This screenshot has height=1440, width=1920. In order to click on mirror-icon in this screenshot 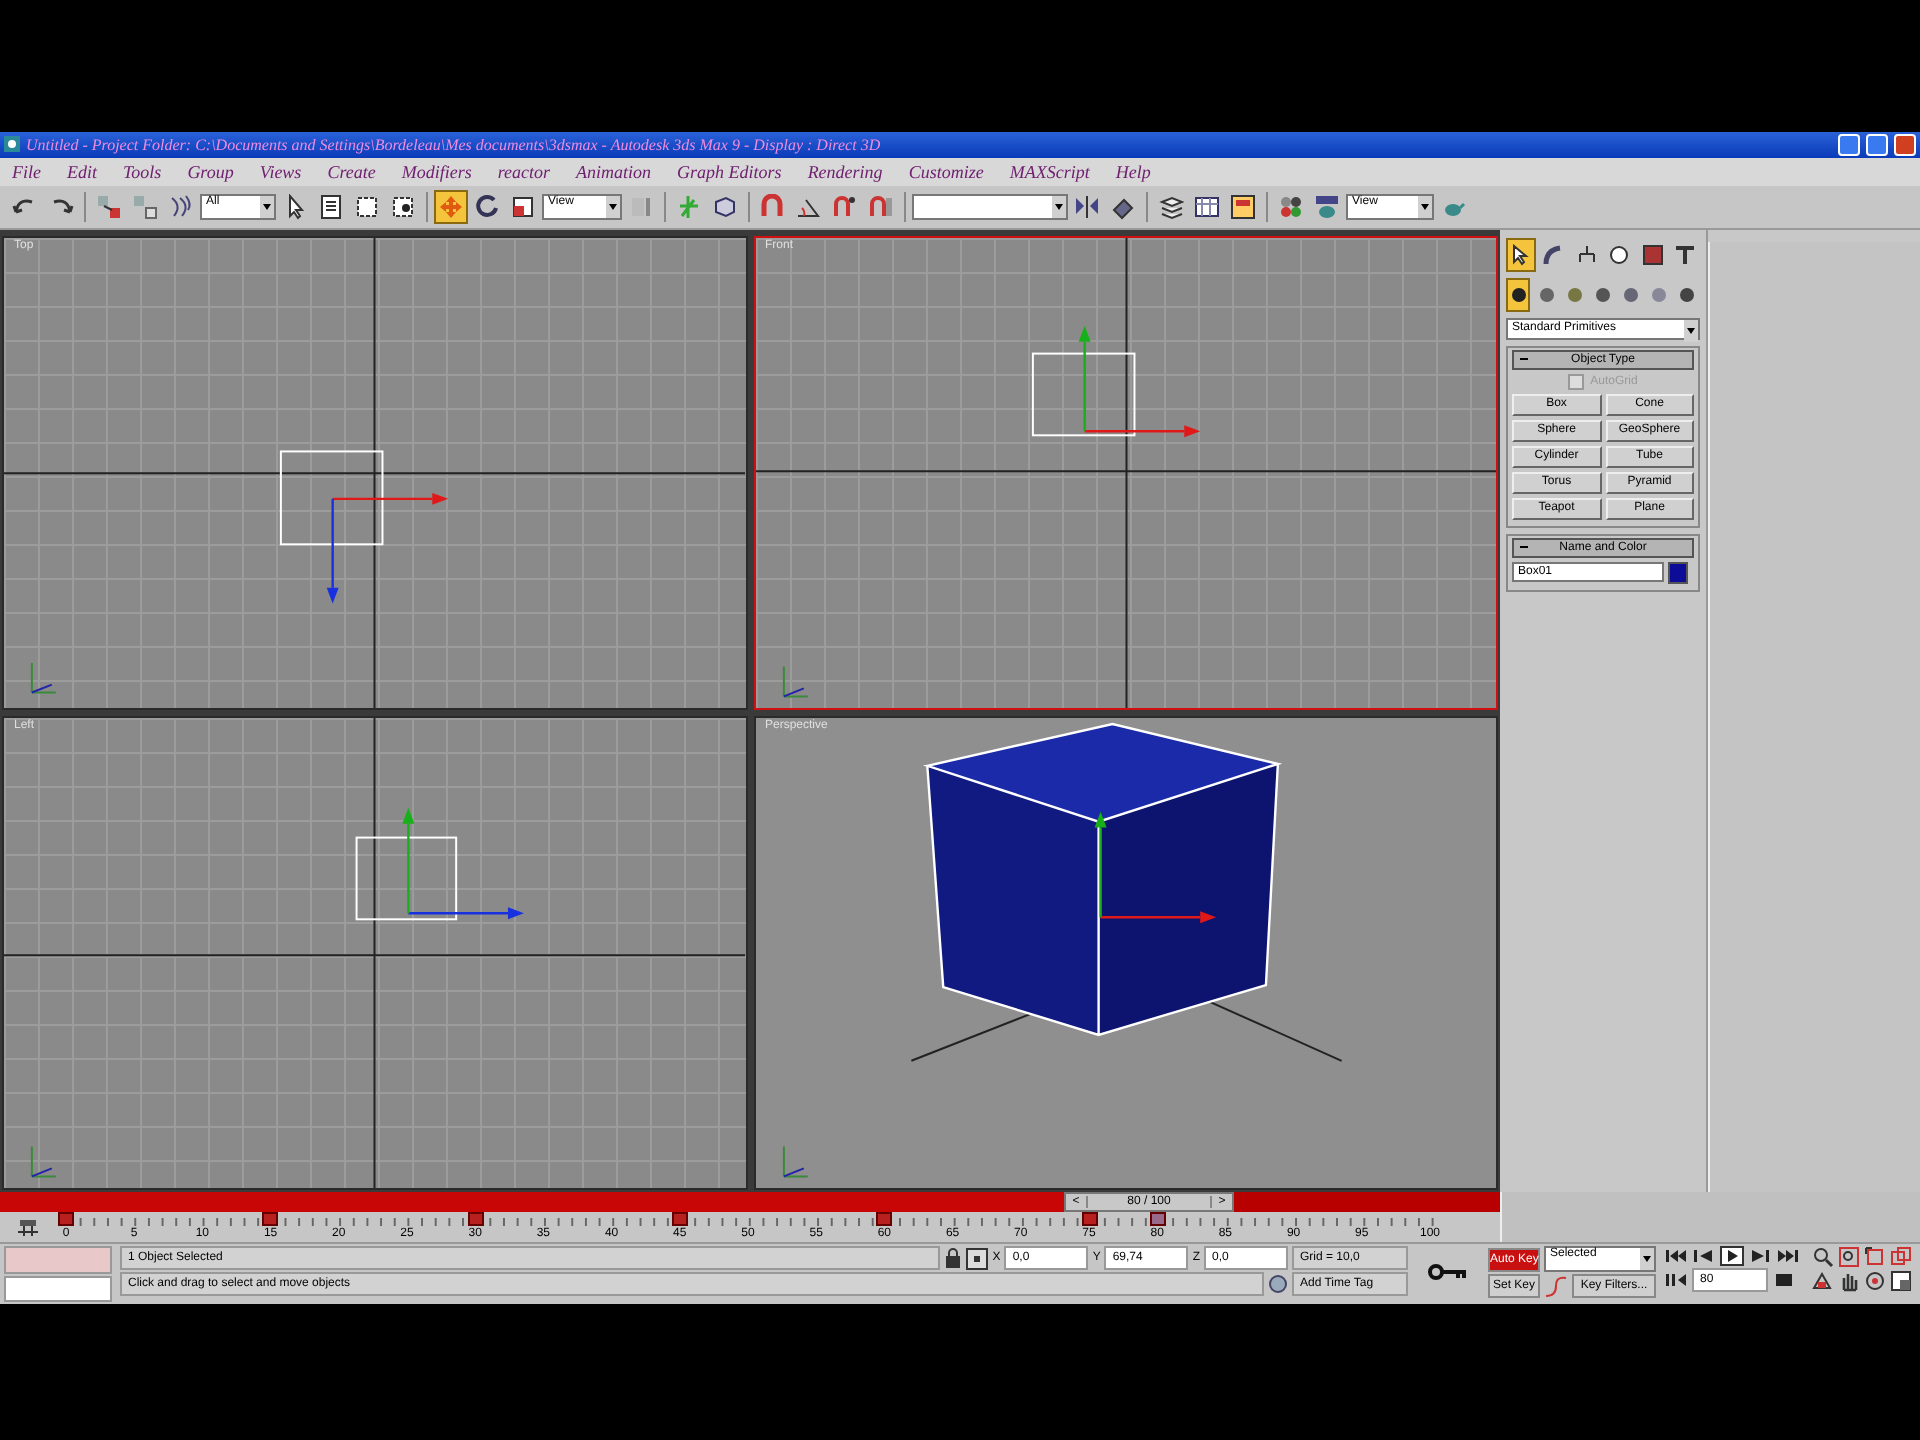, I will do `click(1087, 206)`.